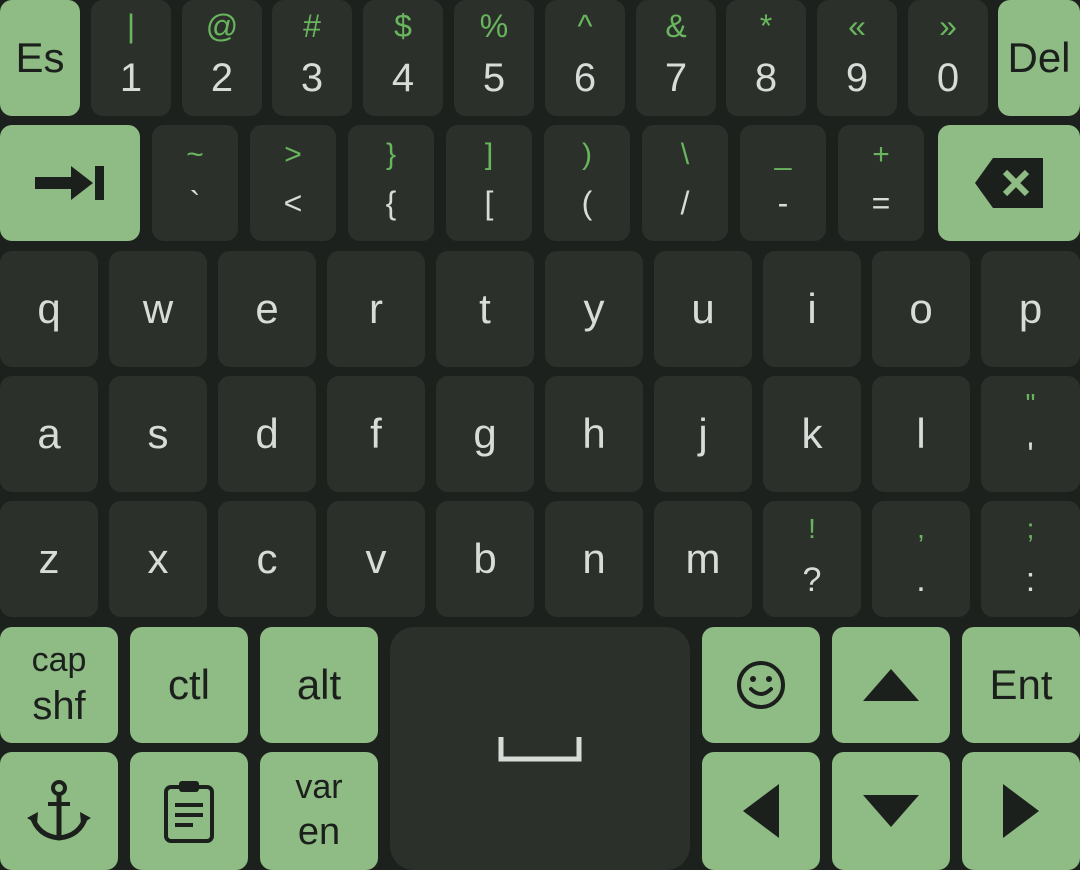 The image size is (1080, 870). I want to click on key-x-label: x, so click(158, 558).